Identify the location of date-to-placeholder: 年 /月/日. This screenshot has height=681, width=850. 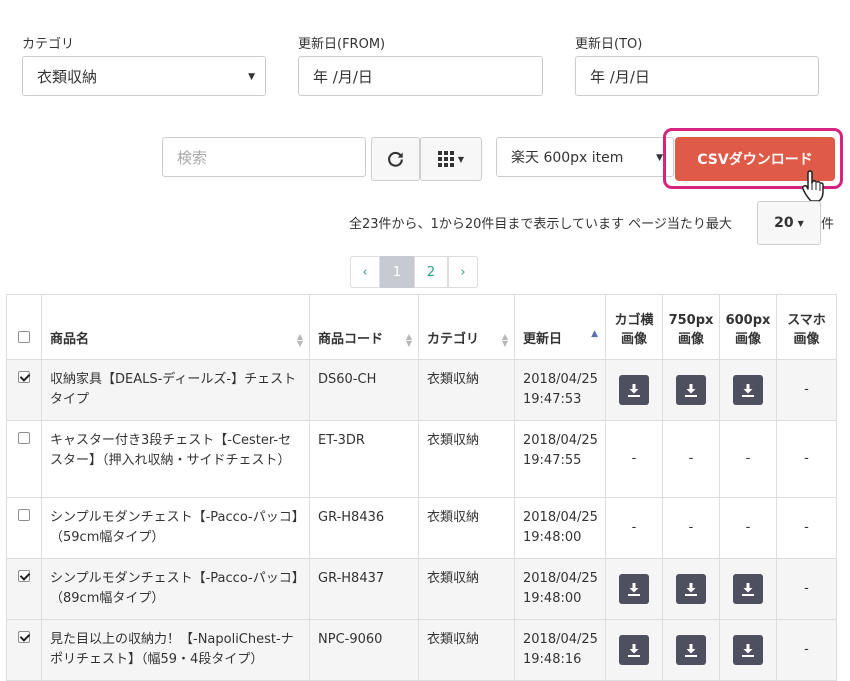
(620, 76).